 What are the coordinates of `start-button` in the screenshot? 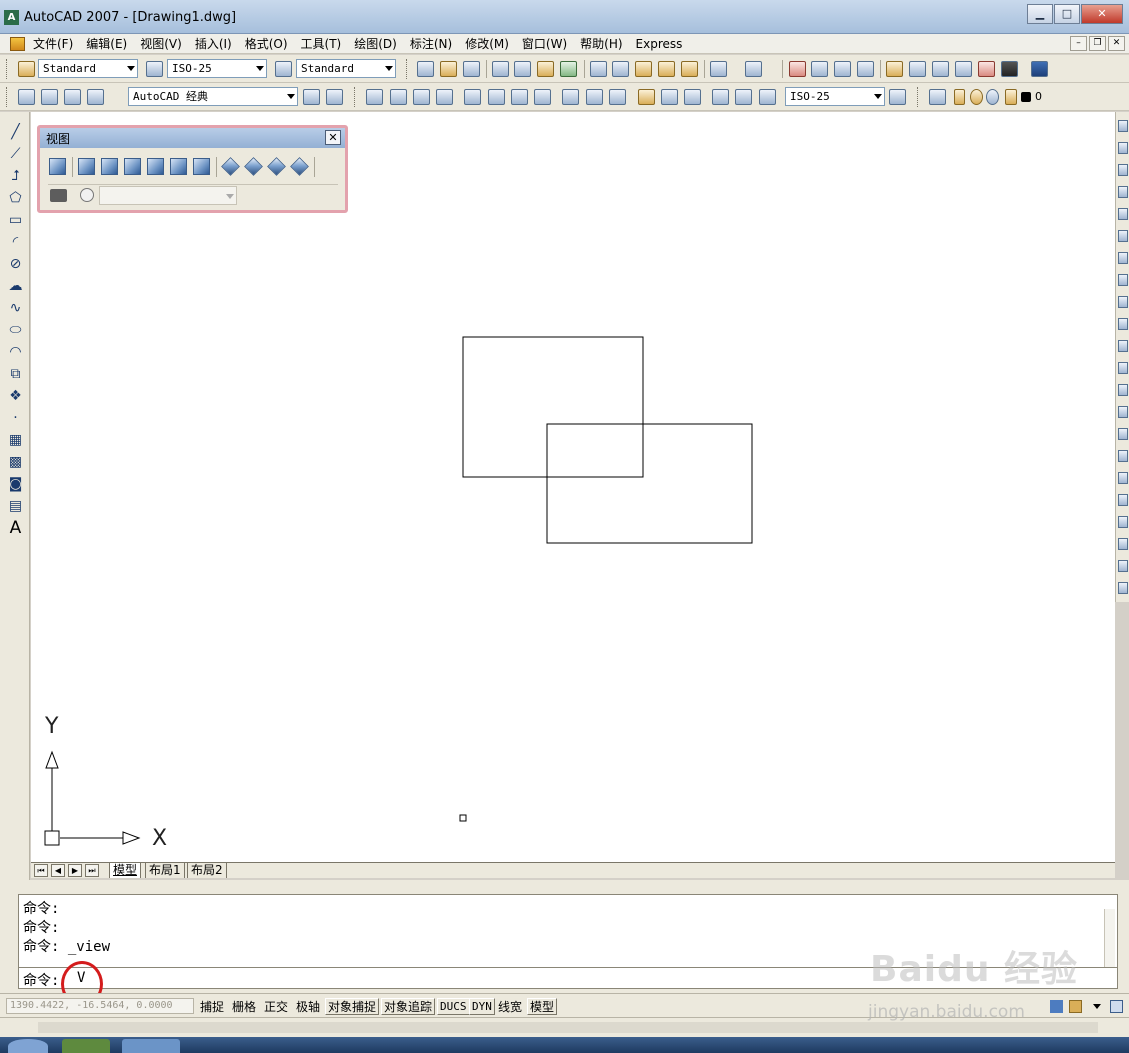 It's located at (28, 1046).